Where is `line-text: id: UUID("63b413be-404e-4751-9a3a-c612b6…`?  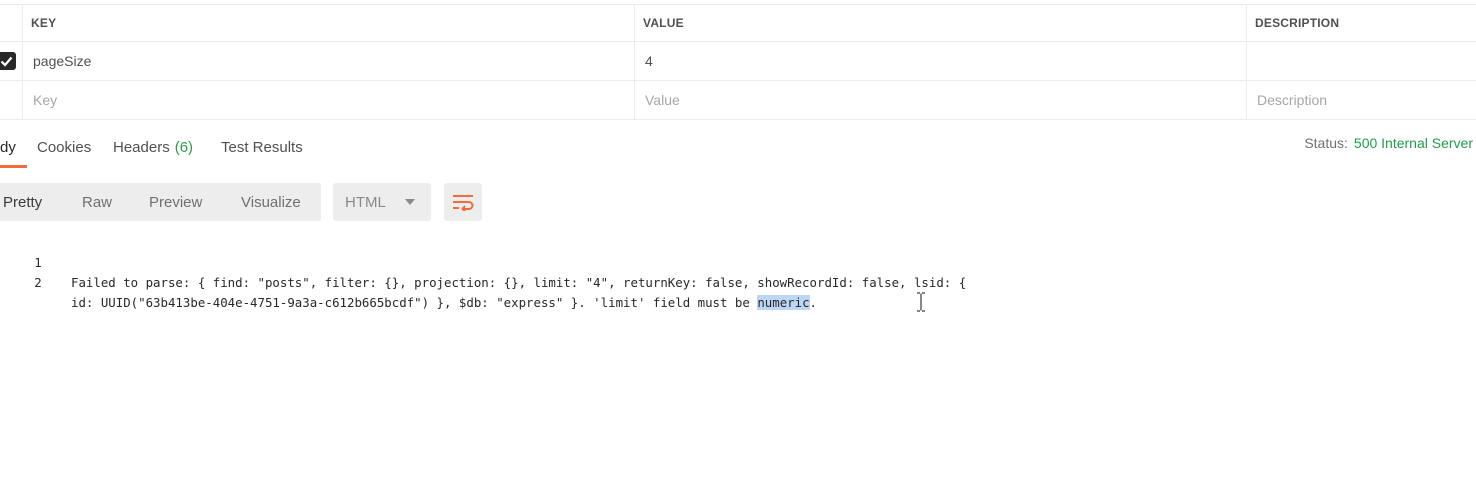
line-text: id: UUID("63b413be-404e-4751-9a3a-c612b6… is located at coordinates (444, 303).